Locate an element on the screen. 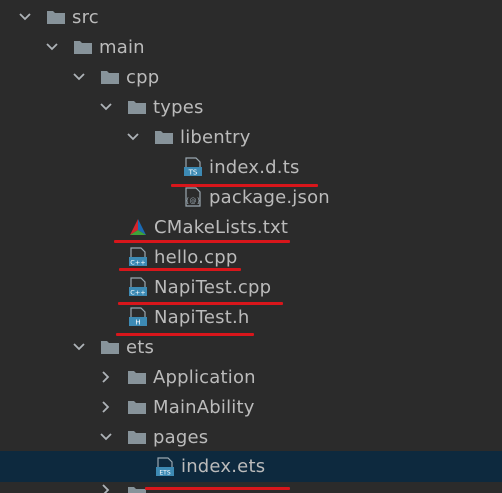  tree-row-ets: ets is located at coordinates (251, 347).